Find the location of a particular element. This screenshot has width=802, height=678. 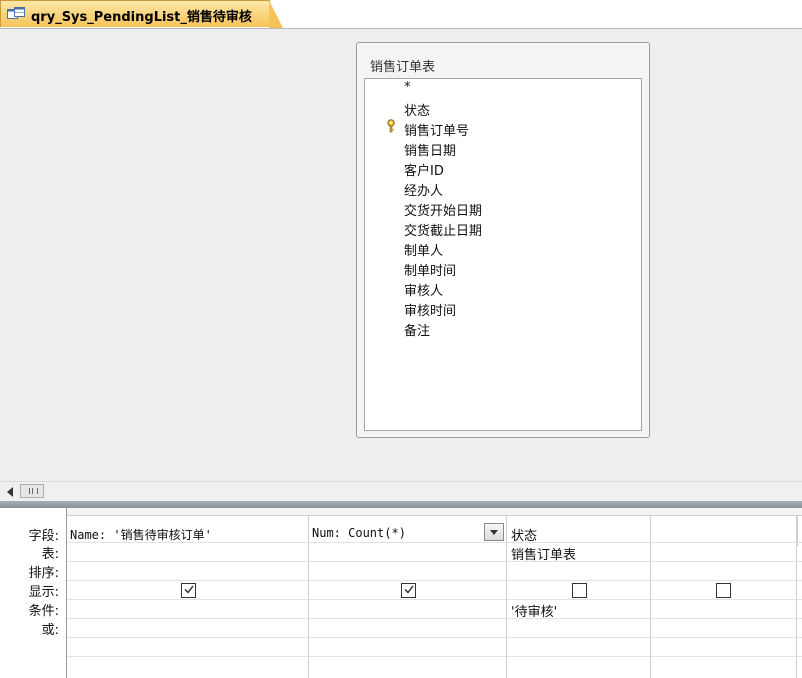

field-item: 备注 is located at coordinates (417, 329).